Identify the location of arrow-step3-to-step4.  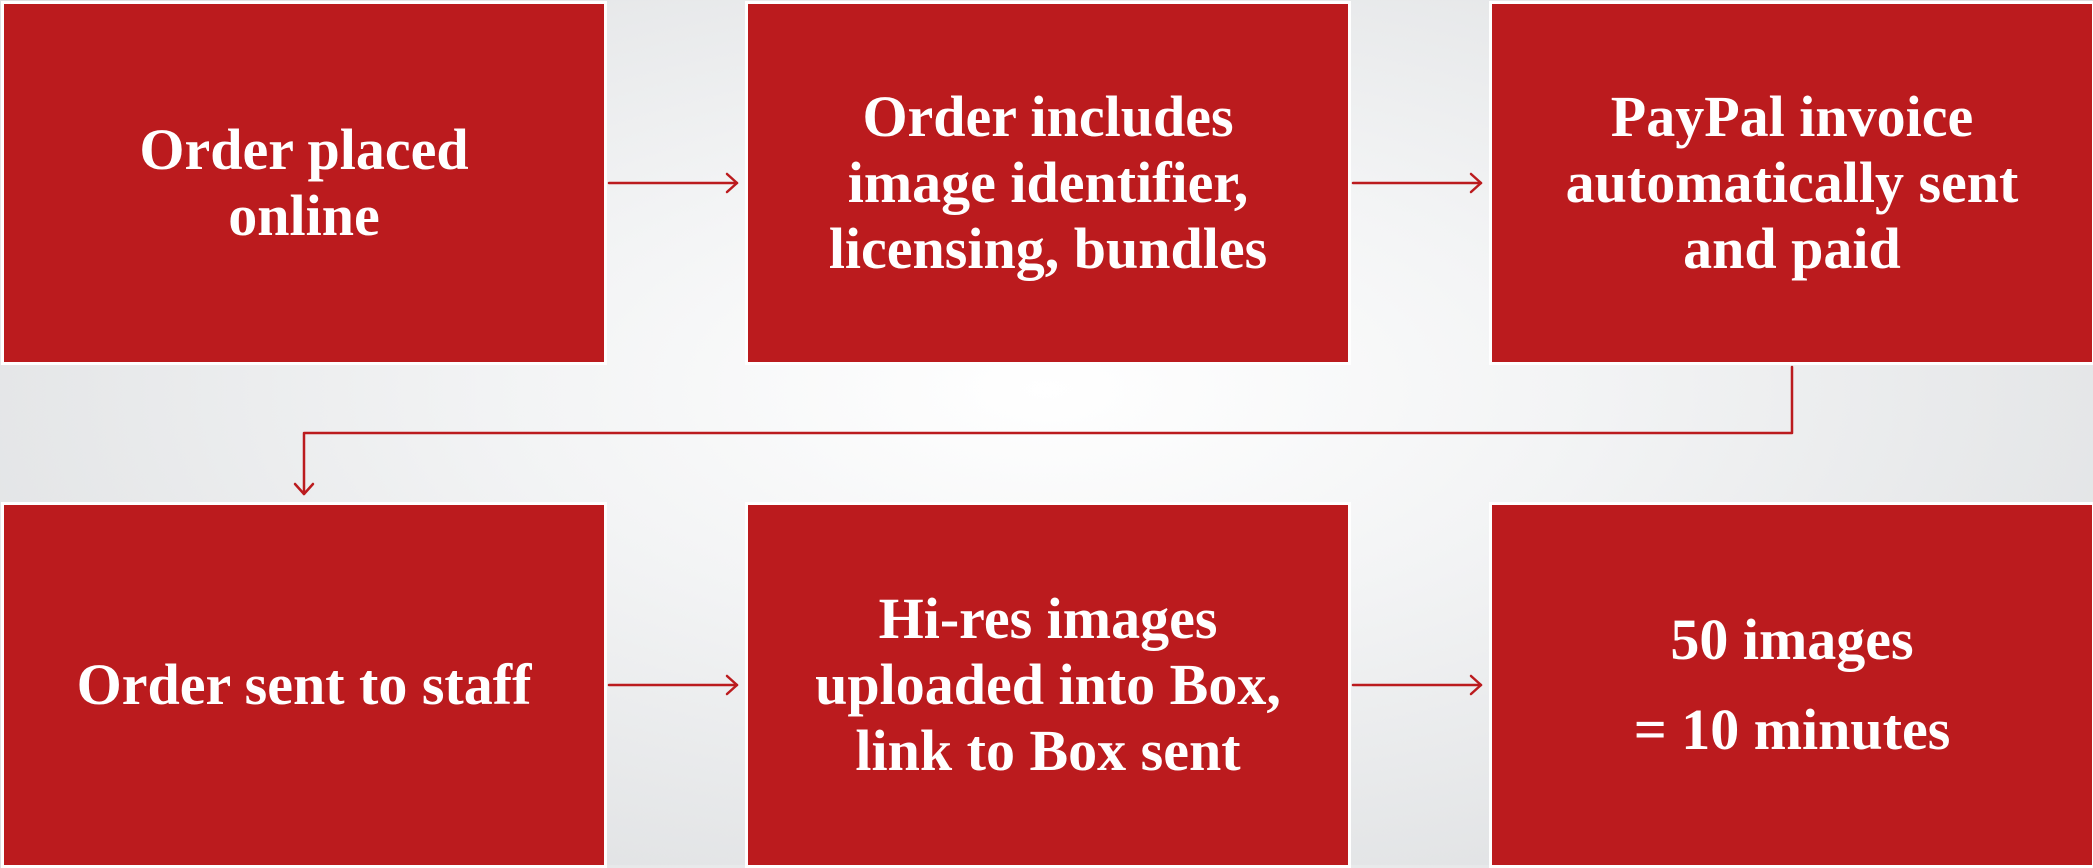
(1043, 430).